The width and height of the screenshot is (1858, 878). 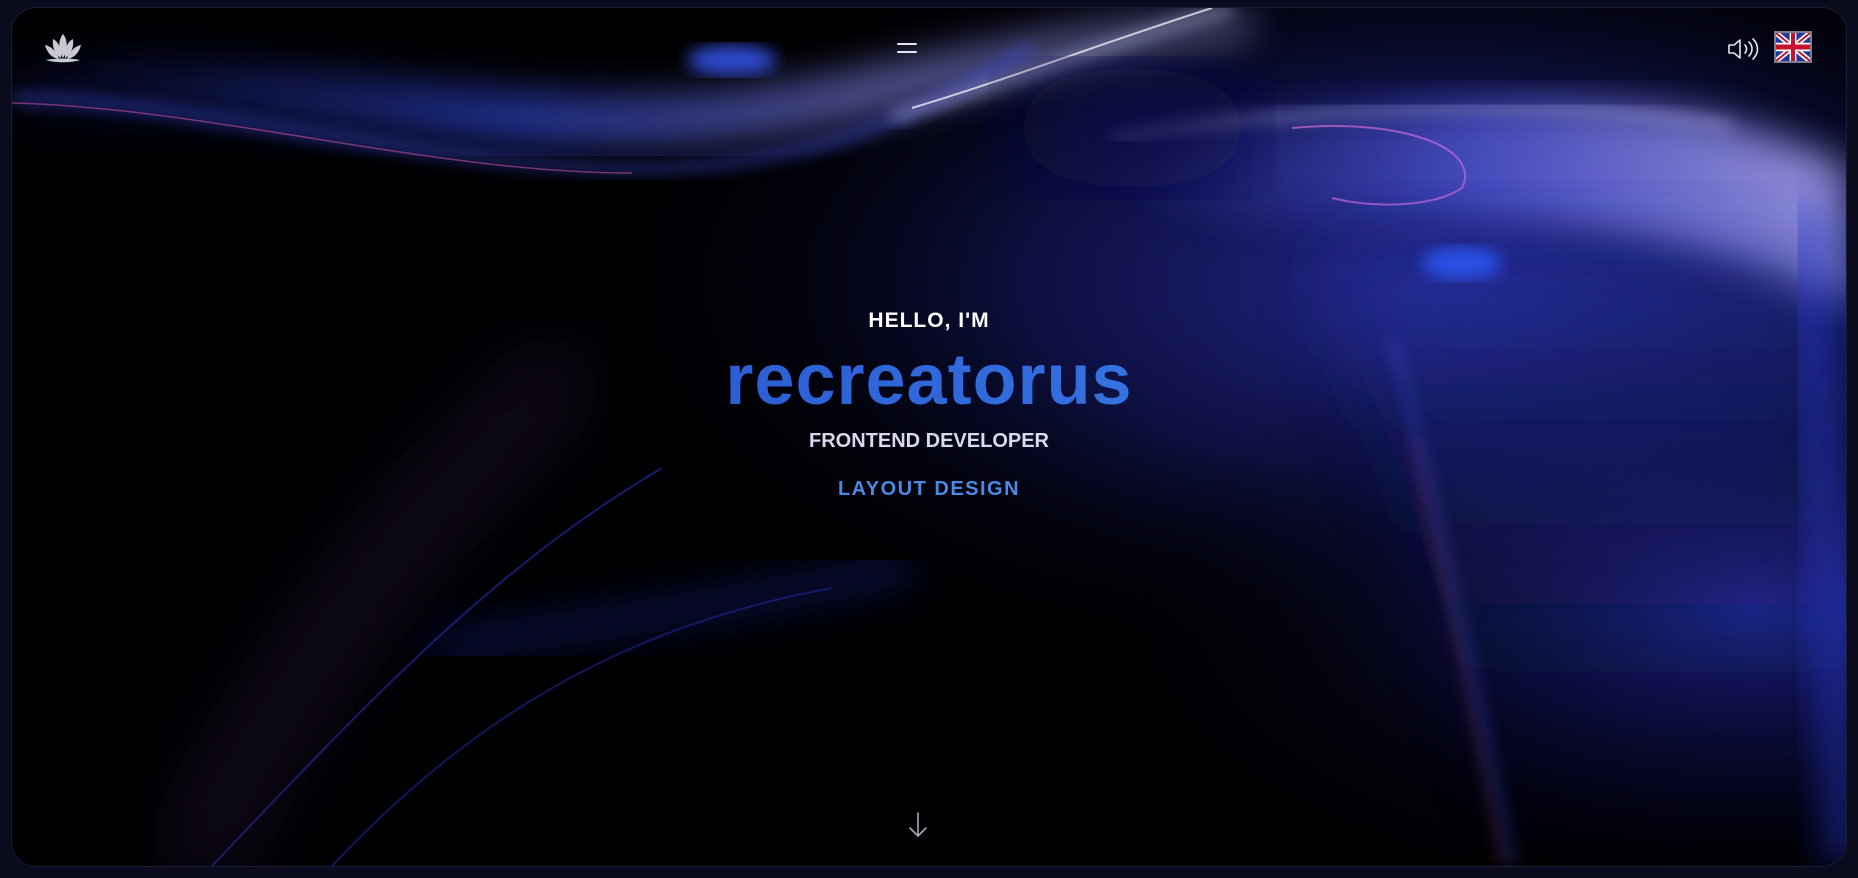 What do you see at coordinates (929, 380) in the screenshot?
I see `hero-name: recreatorus` at bounding box center [929, 380].